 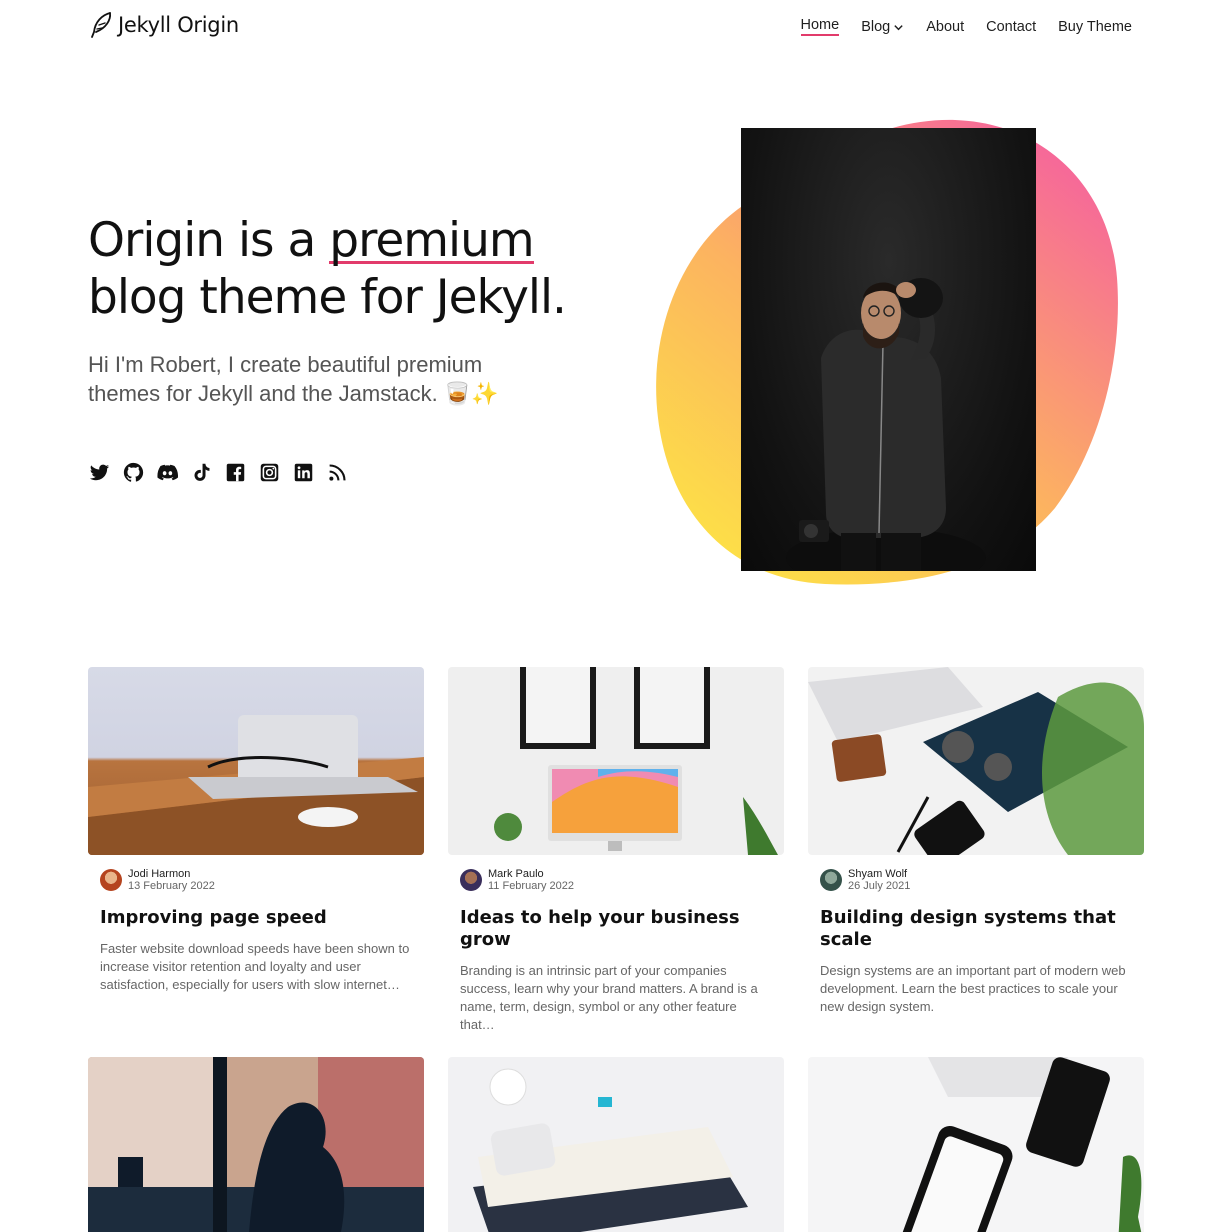 I want to click on instagram-icon, so click(x=269, y=472).